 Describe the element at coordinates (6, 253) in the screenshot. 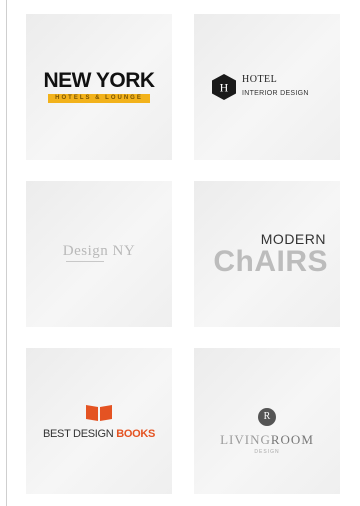

I see `left-border-line` at that location.